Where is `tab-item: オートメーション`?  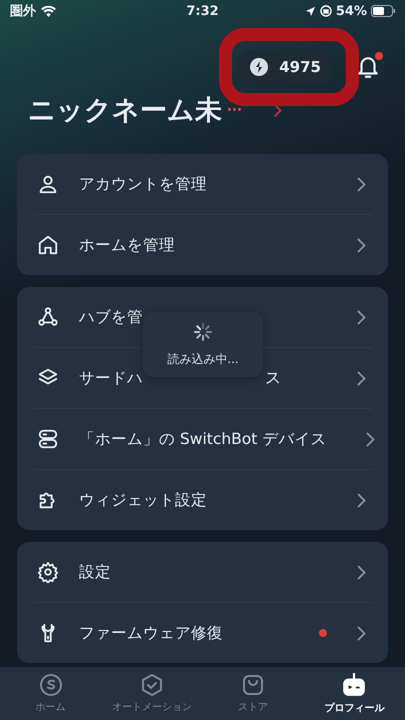
tab-item: オートメーション is located at coordinates (151, 693).